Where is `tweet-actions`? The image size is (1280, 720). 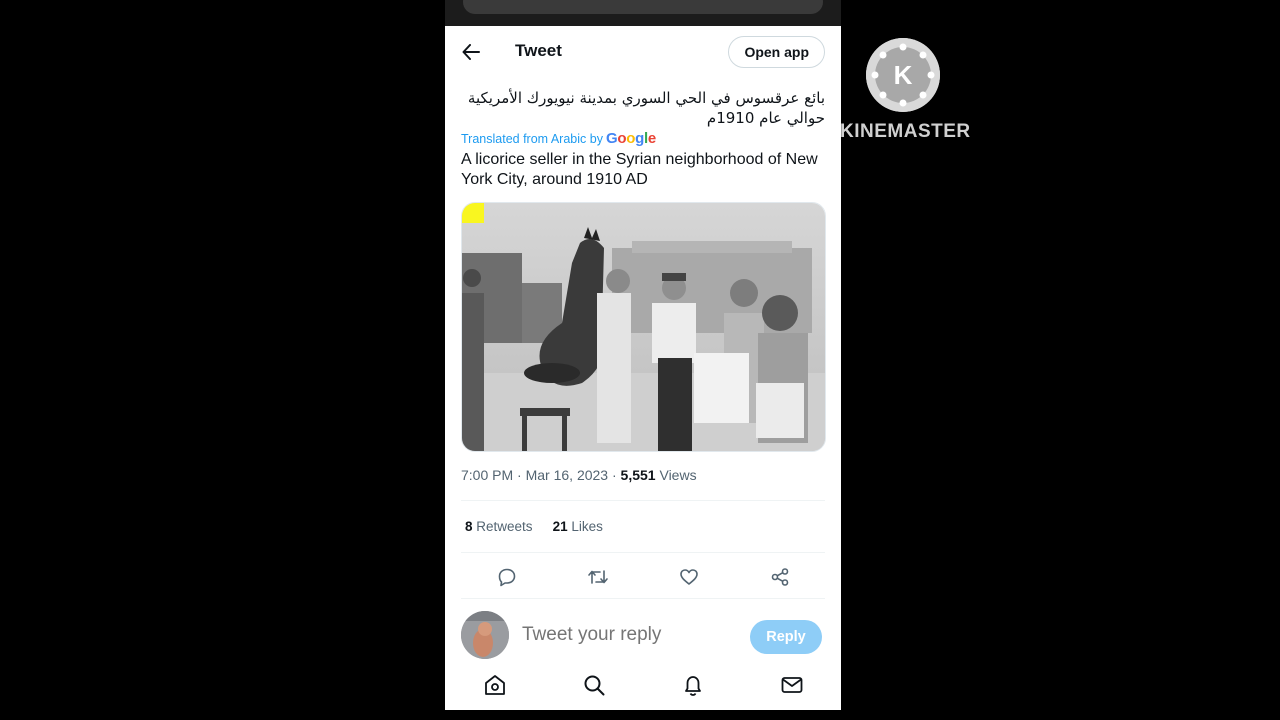 tweet-actions is located at coordinates (643, 577).